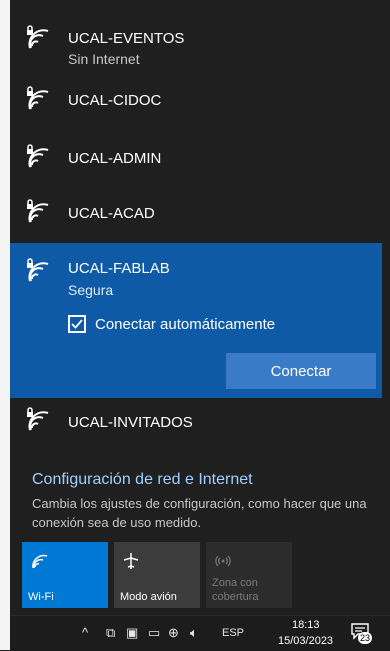 This screenshot has width=390, height=651. I want to click on network-status: Segura, so click(91, 290).